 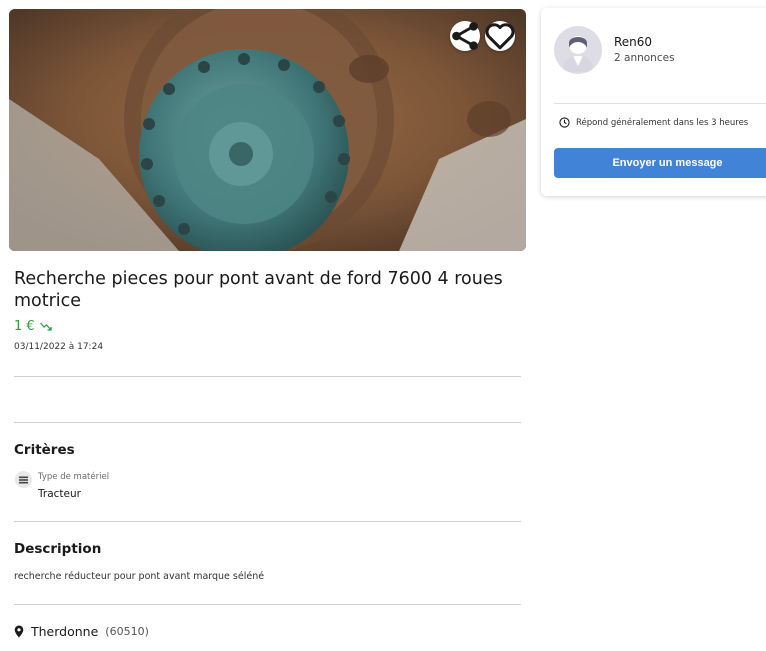 I want to click on favorite-button, so click(x=500, y=36).